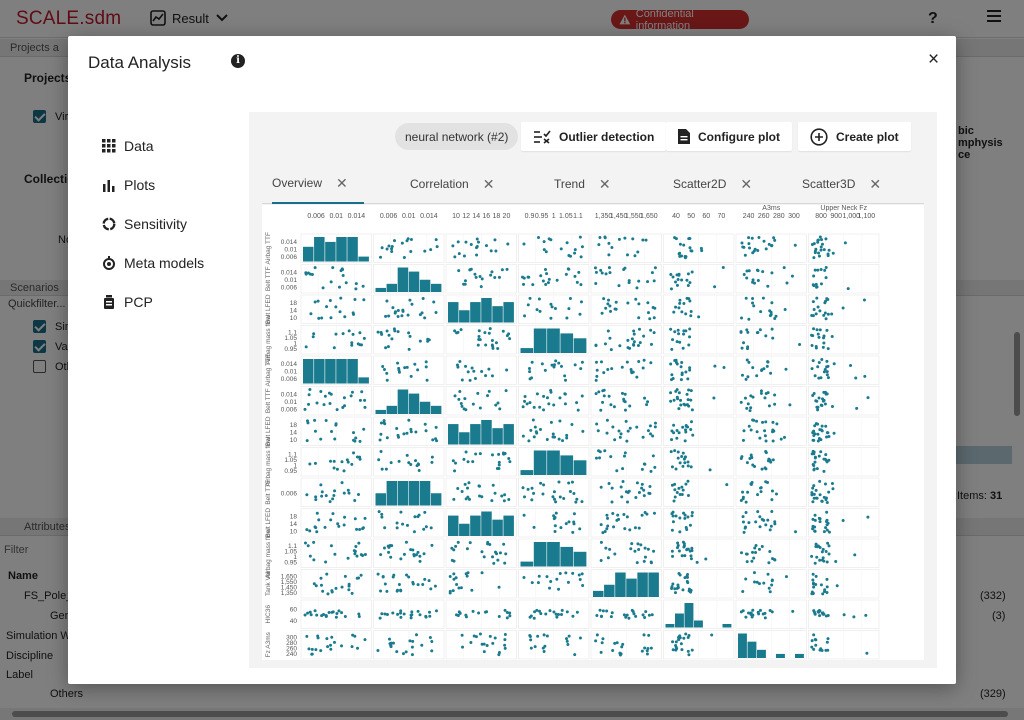 The image size is (1024, 720). I want to click on grid-icon, so click(109, 145).